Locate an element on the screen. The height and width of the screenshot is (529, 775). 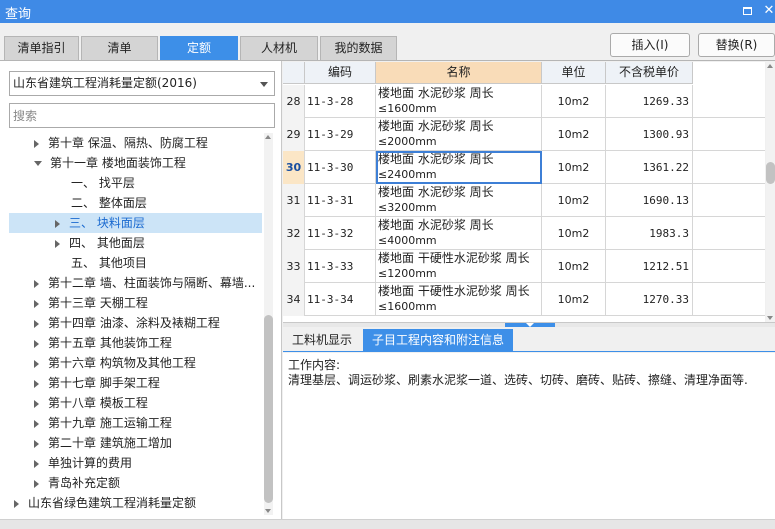
window-title: 查询 is located at coordinates (18, 14).